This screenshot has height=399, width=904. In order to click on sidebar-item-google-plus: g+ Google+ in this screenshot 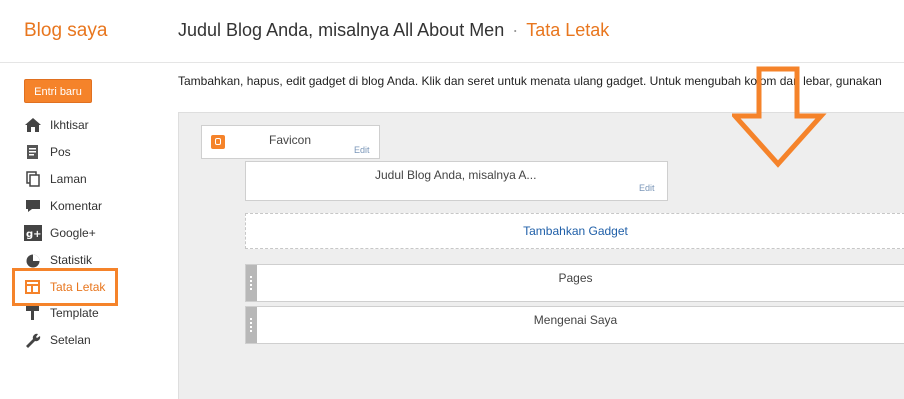, I will do `click(60, 233)`.